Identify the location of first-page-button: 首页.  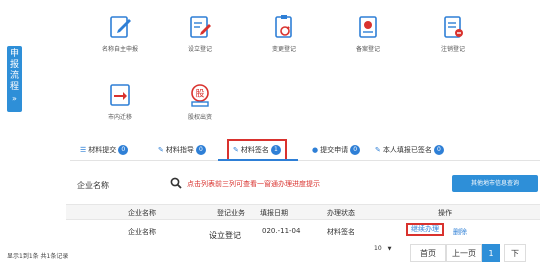
(428, 253).